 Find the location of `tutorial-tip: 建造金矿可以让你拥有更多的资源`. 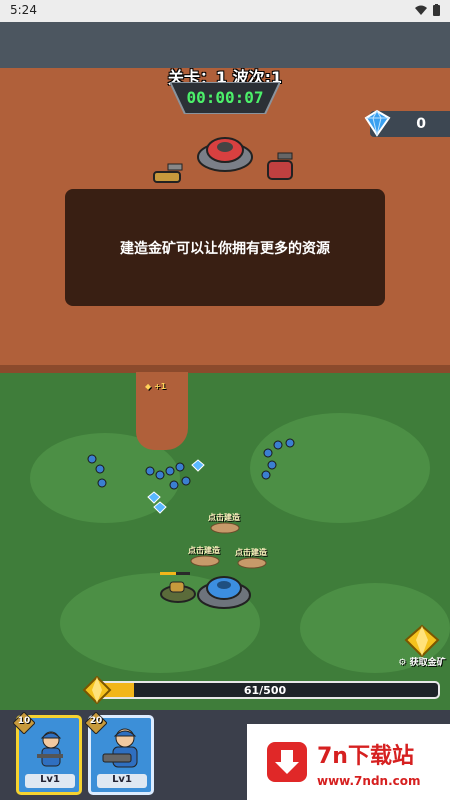

tutorial-tip: 建造金矿可以让你拥有更多的资源 is located at coordinates (225, 247).